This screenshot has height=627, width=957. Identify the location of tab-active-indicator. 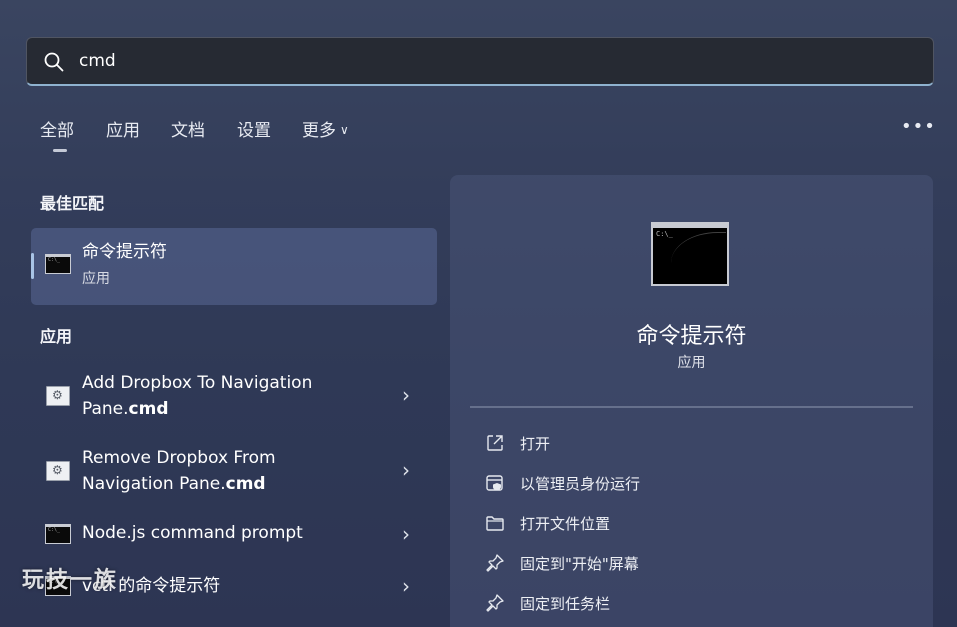
(60, 150).